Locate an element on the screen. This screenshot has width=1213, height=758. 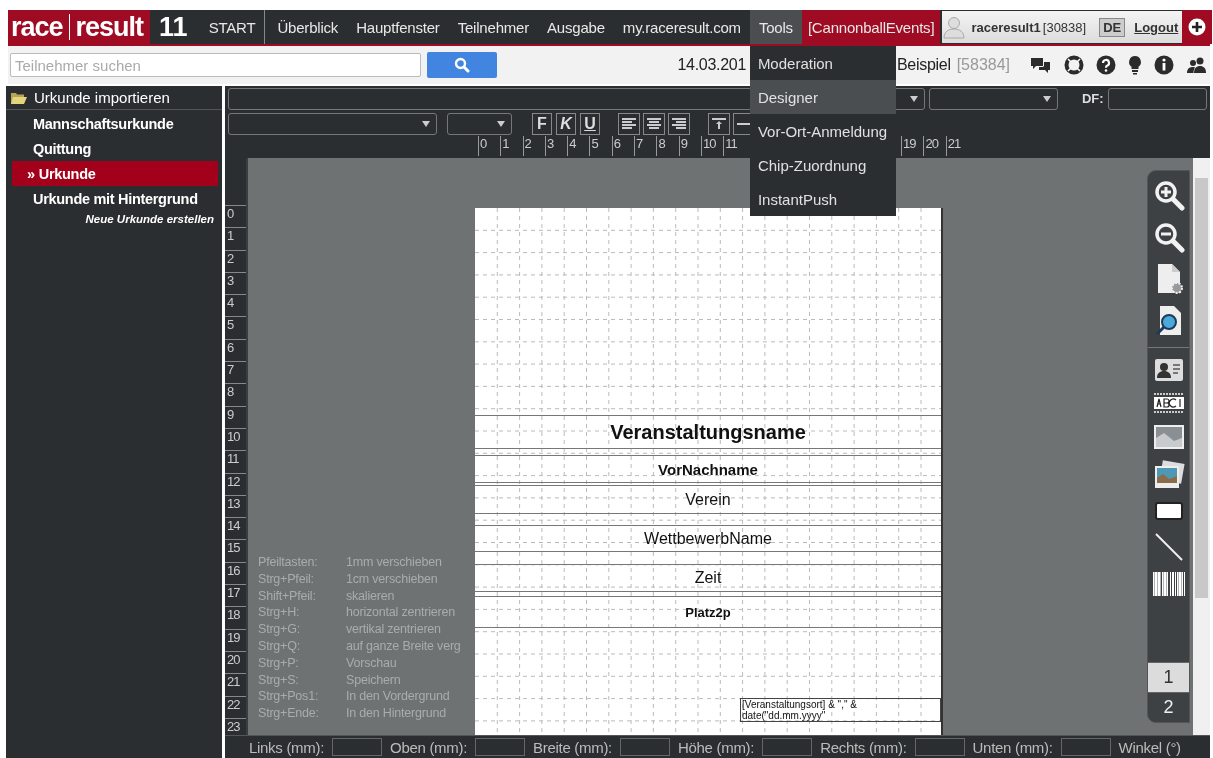
ruler-label: 22 is located at coordinates (235, 706).